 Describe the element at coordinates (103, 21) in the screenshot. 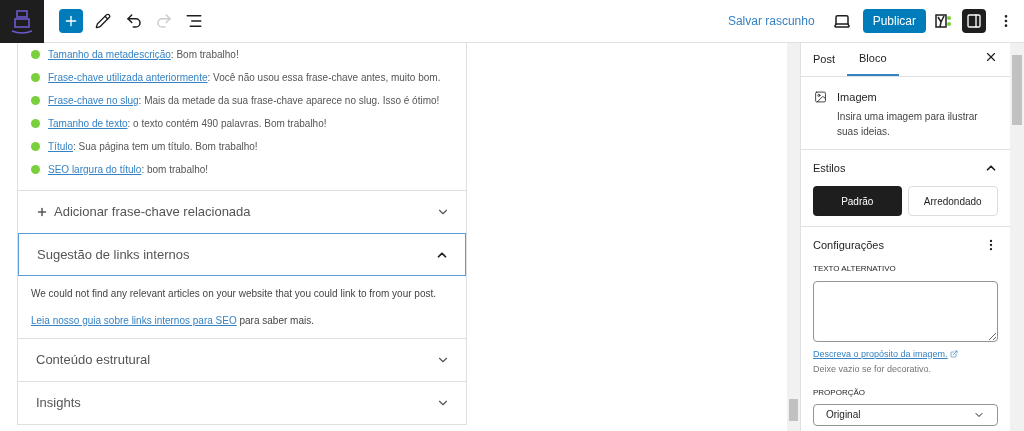

I see `pencil-icon` at that location.